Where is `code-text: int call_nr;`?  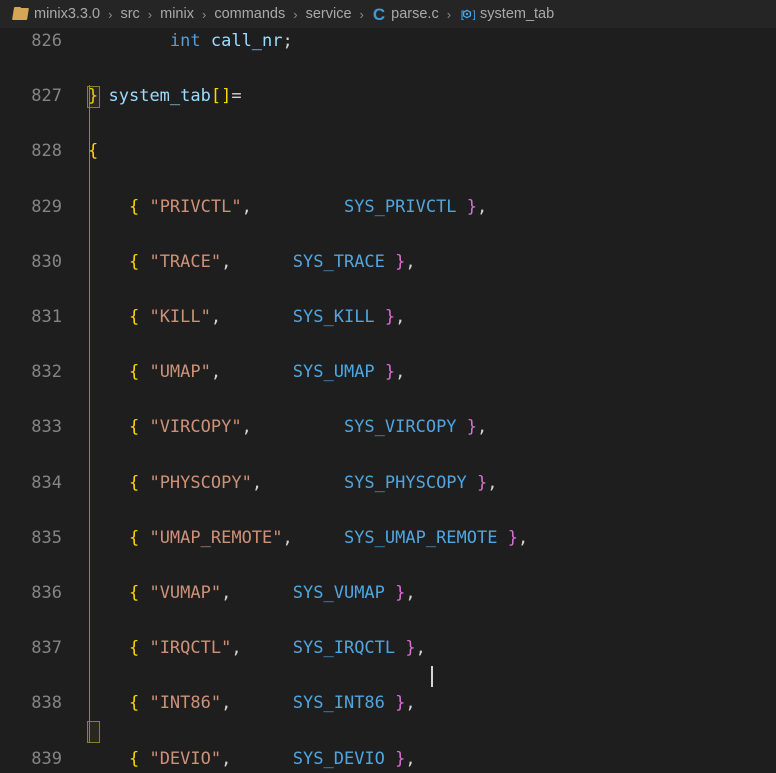
code-text: int call_nr; is located at coordinates (231, 41).